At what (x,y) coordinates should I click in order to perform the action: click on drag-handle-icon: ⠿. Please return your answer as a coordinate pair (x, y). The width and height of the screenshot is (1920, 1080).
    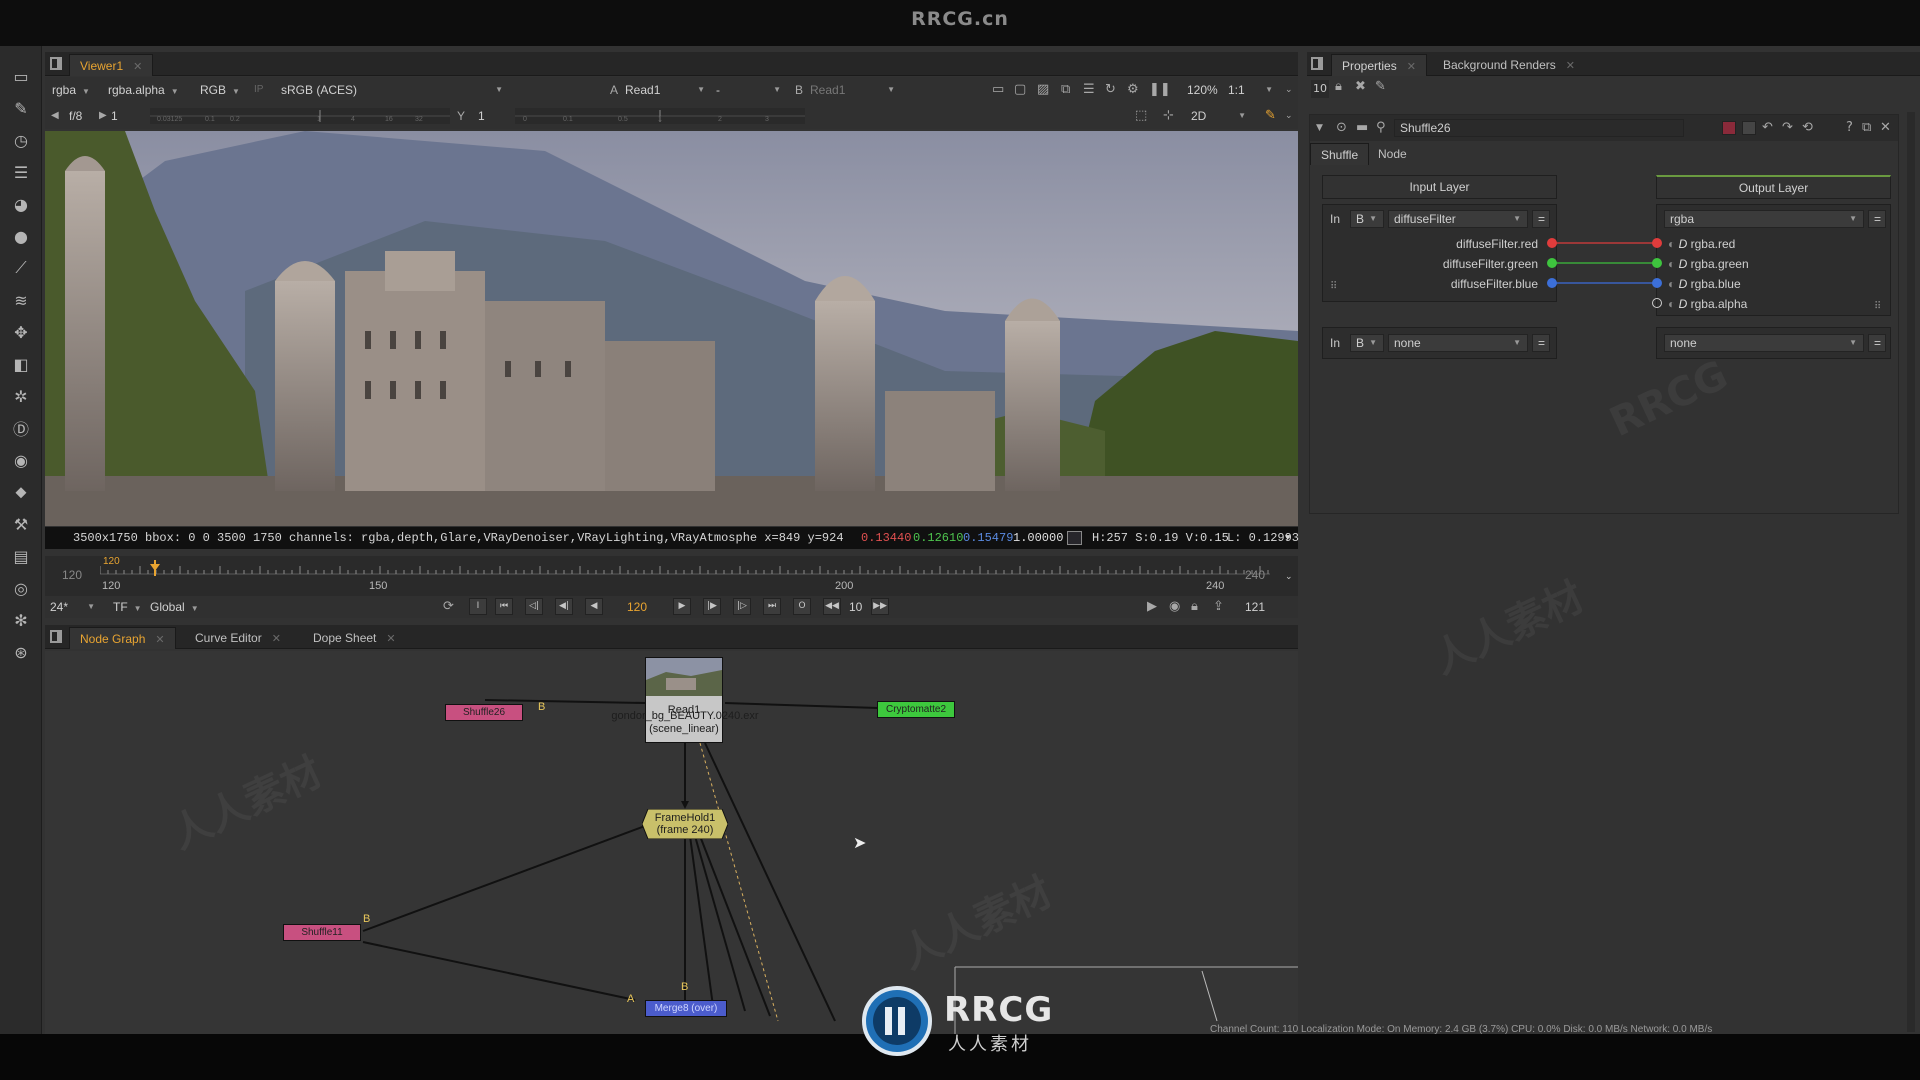
    Looking at the image, I should click on (1333, 286).